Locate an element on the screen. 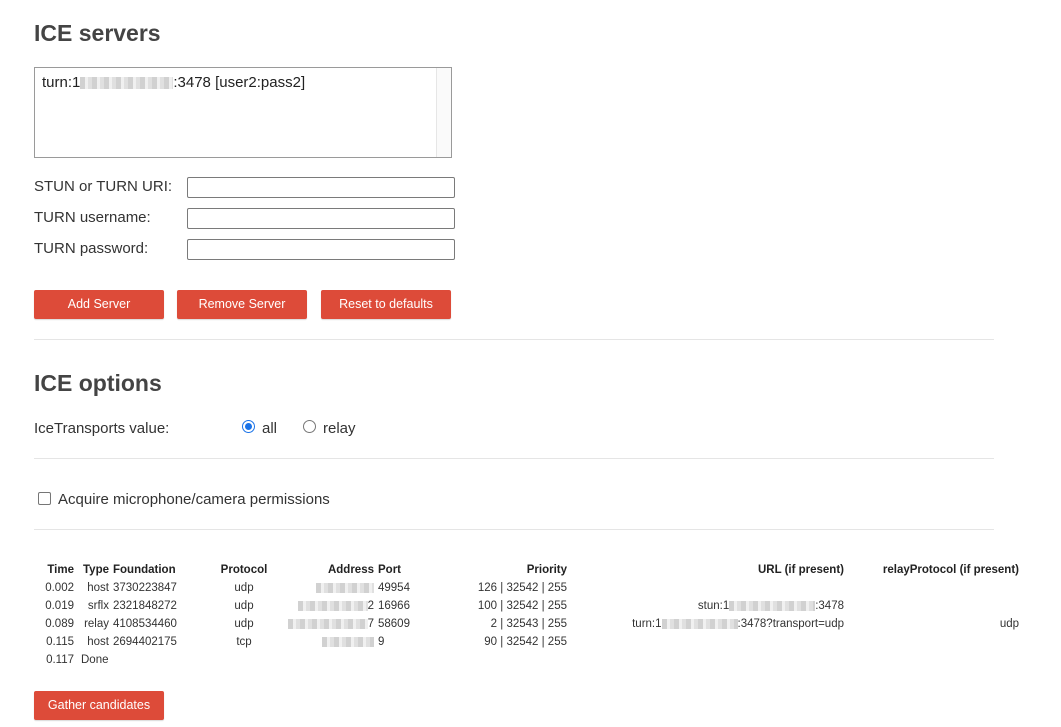 This screenshot has height=727, width=1061. cell-url: turn:1 :3478?transport=udp is located at coordinates (705, 624).